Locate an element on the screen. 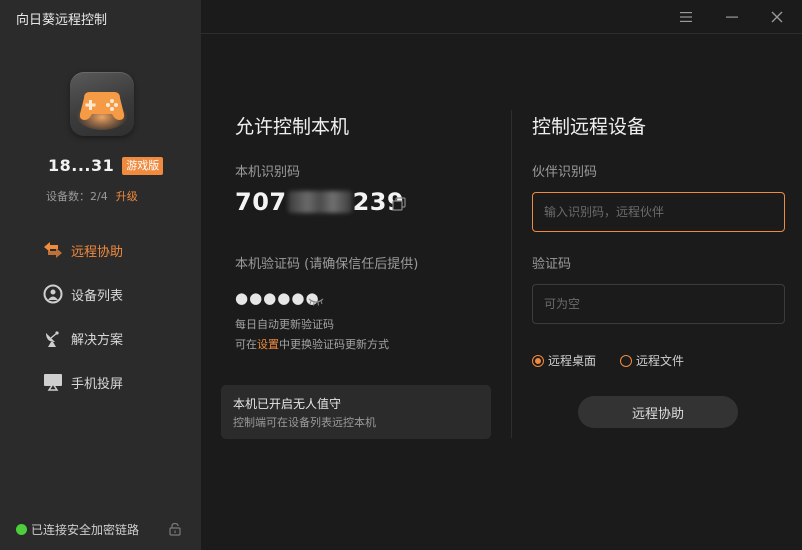  sidebar-item-device-list: 设备列表 is located at coordinates (82, 294).